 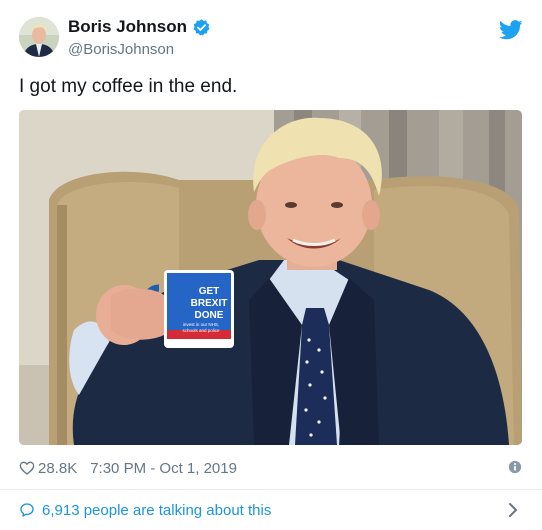 I want to click on author-handle: @BorisJohnson, so click(x=121, y=49).